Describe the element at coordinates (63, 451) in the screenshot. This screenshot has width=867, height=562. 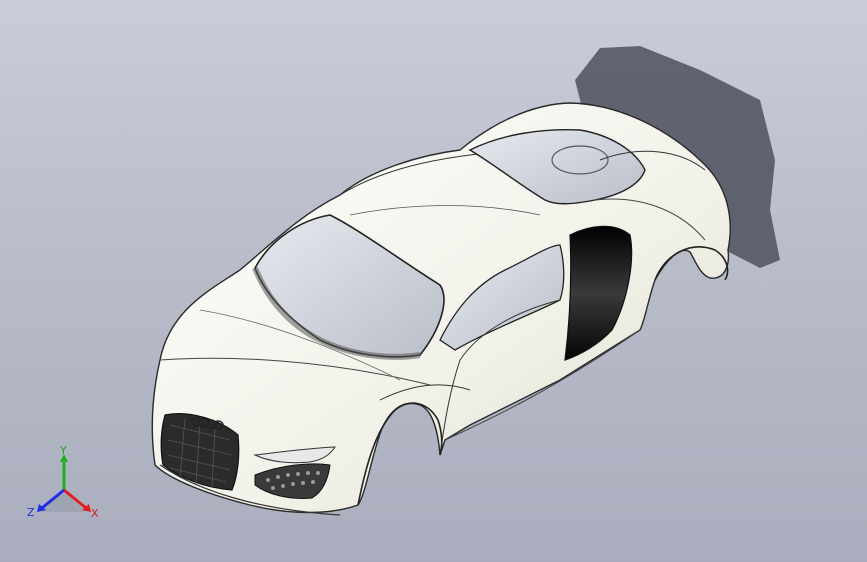
I see `y-axis-label: Y` at that location.